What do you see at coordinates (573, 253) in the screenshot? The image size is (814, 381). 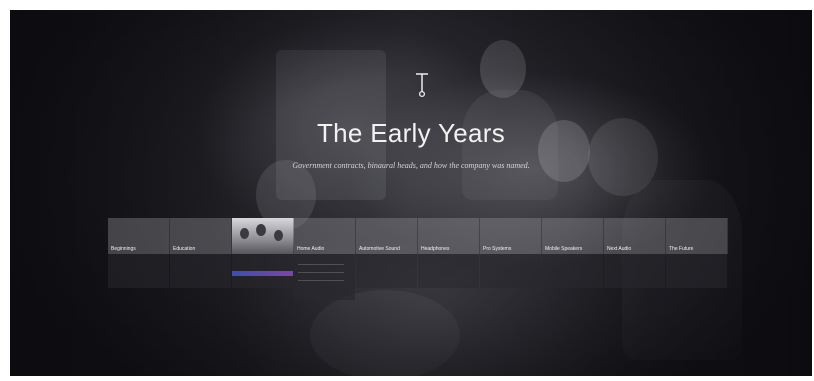 I see `timeline-tile-mobile-speakers: Mobile Speakers` at bounding box center [573, 253].